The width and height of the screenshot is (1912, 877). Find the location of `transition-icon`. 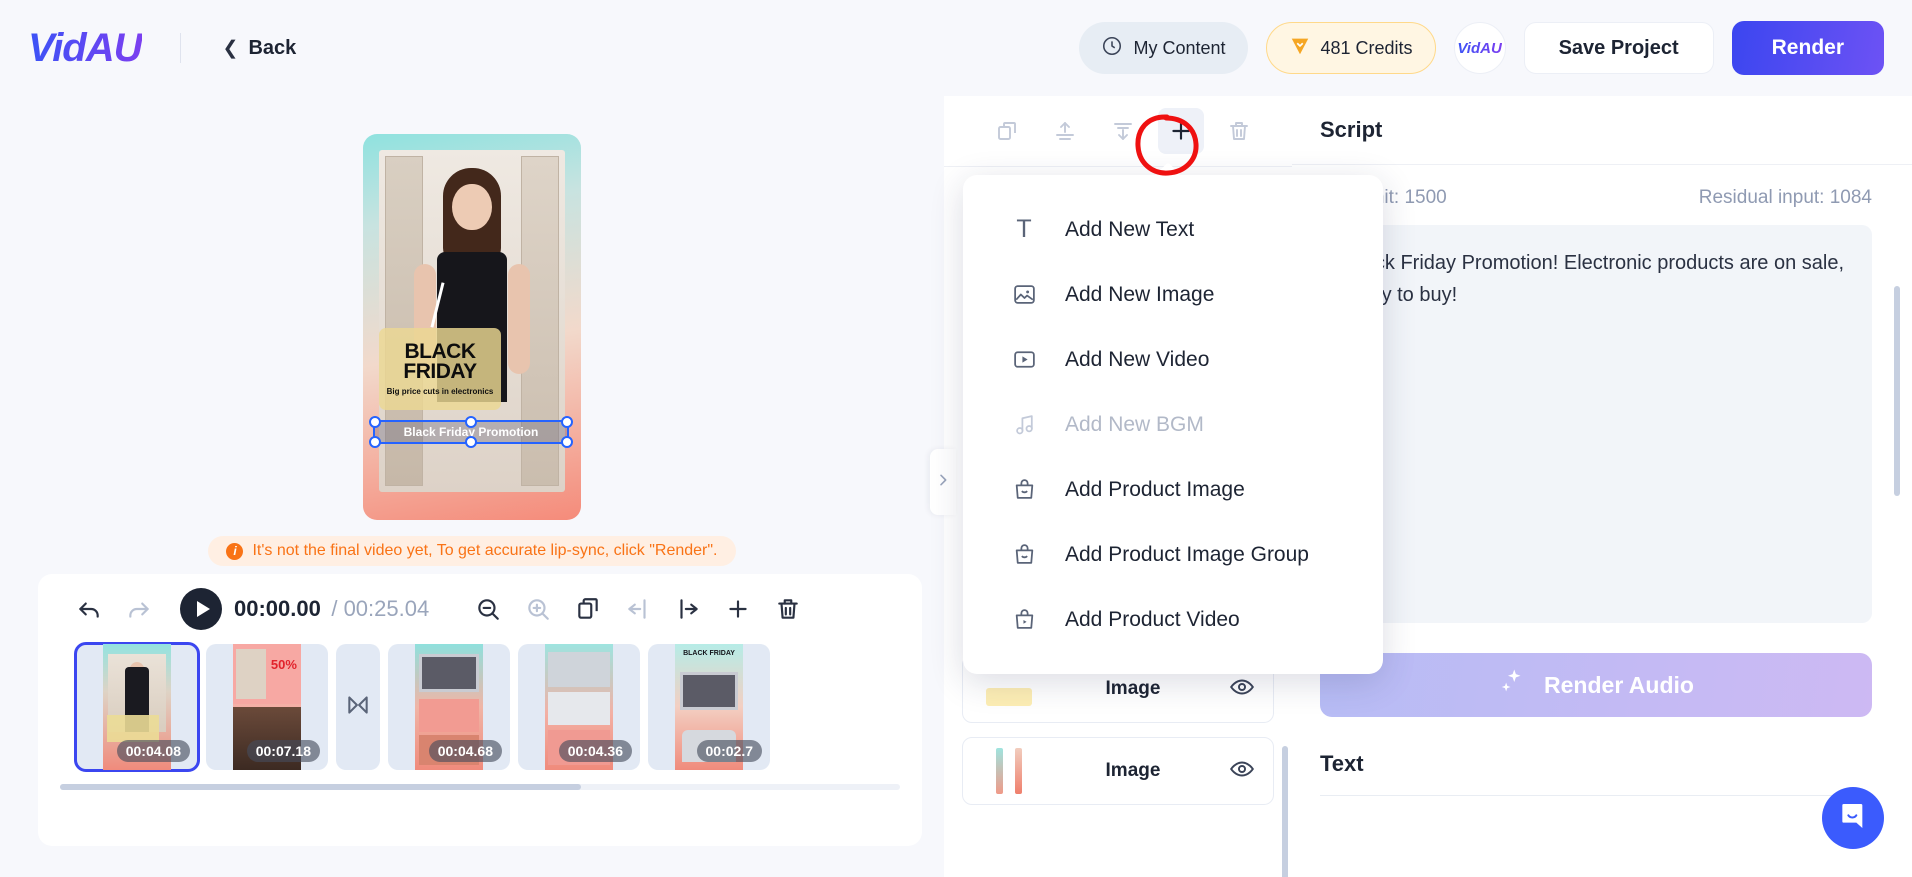

transition-icon is located at coordinates (358, 707).